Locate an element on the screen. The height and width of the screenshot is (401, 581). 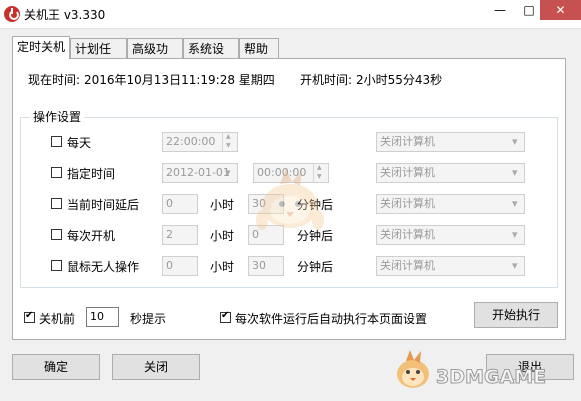
title-bar: 关机王 v3.330 — □ ✕ is located at coordinates (290, 14).